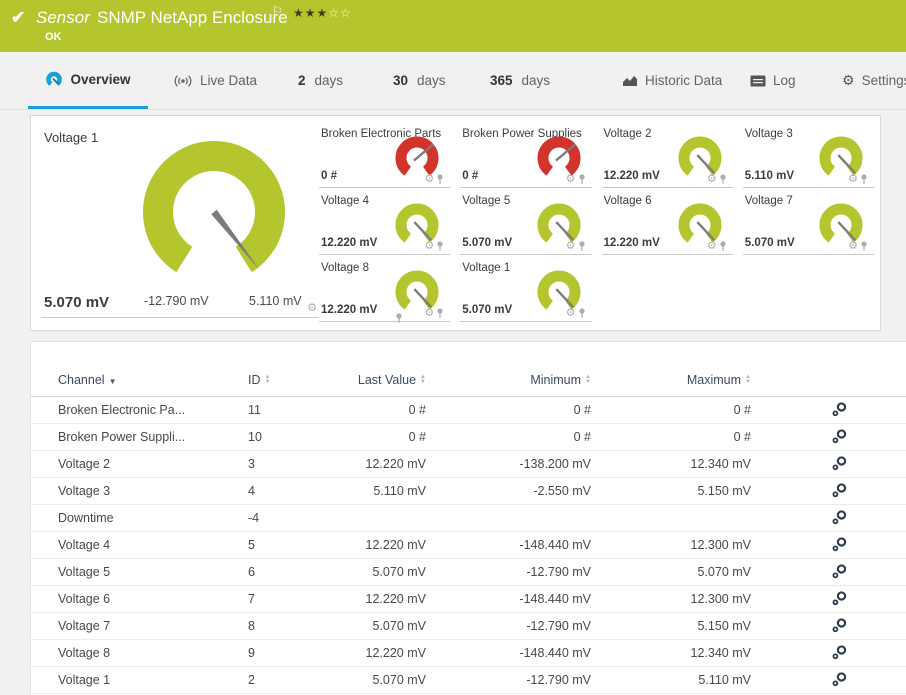 The image size is (906, 695). I want to click on cell-channel: Voltage 5, so click(148, 572).